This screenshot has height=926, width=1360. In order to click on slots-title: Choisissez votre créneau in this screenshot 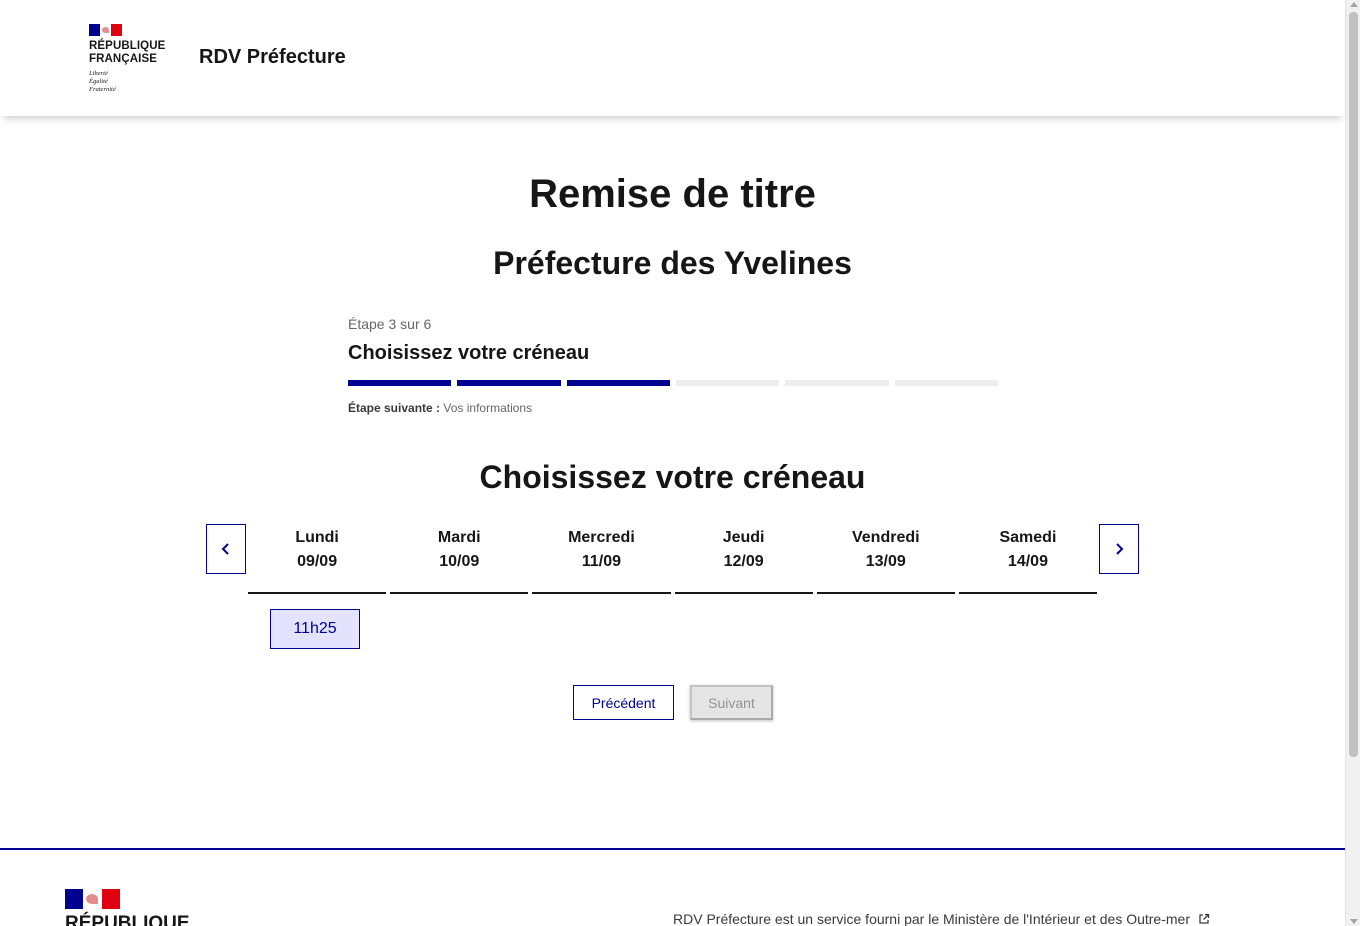, I will do `click(672, 477)`.